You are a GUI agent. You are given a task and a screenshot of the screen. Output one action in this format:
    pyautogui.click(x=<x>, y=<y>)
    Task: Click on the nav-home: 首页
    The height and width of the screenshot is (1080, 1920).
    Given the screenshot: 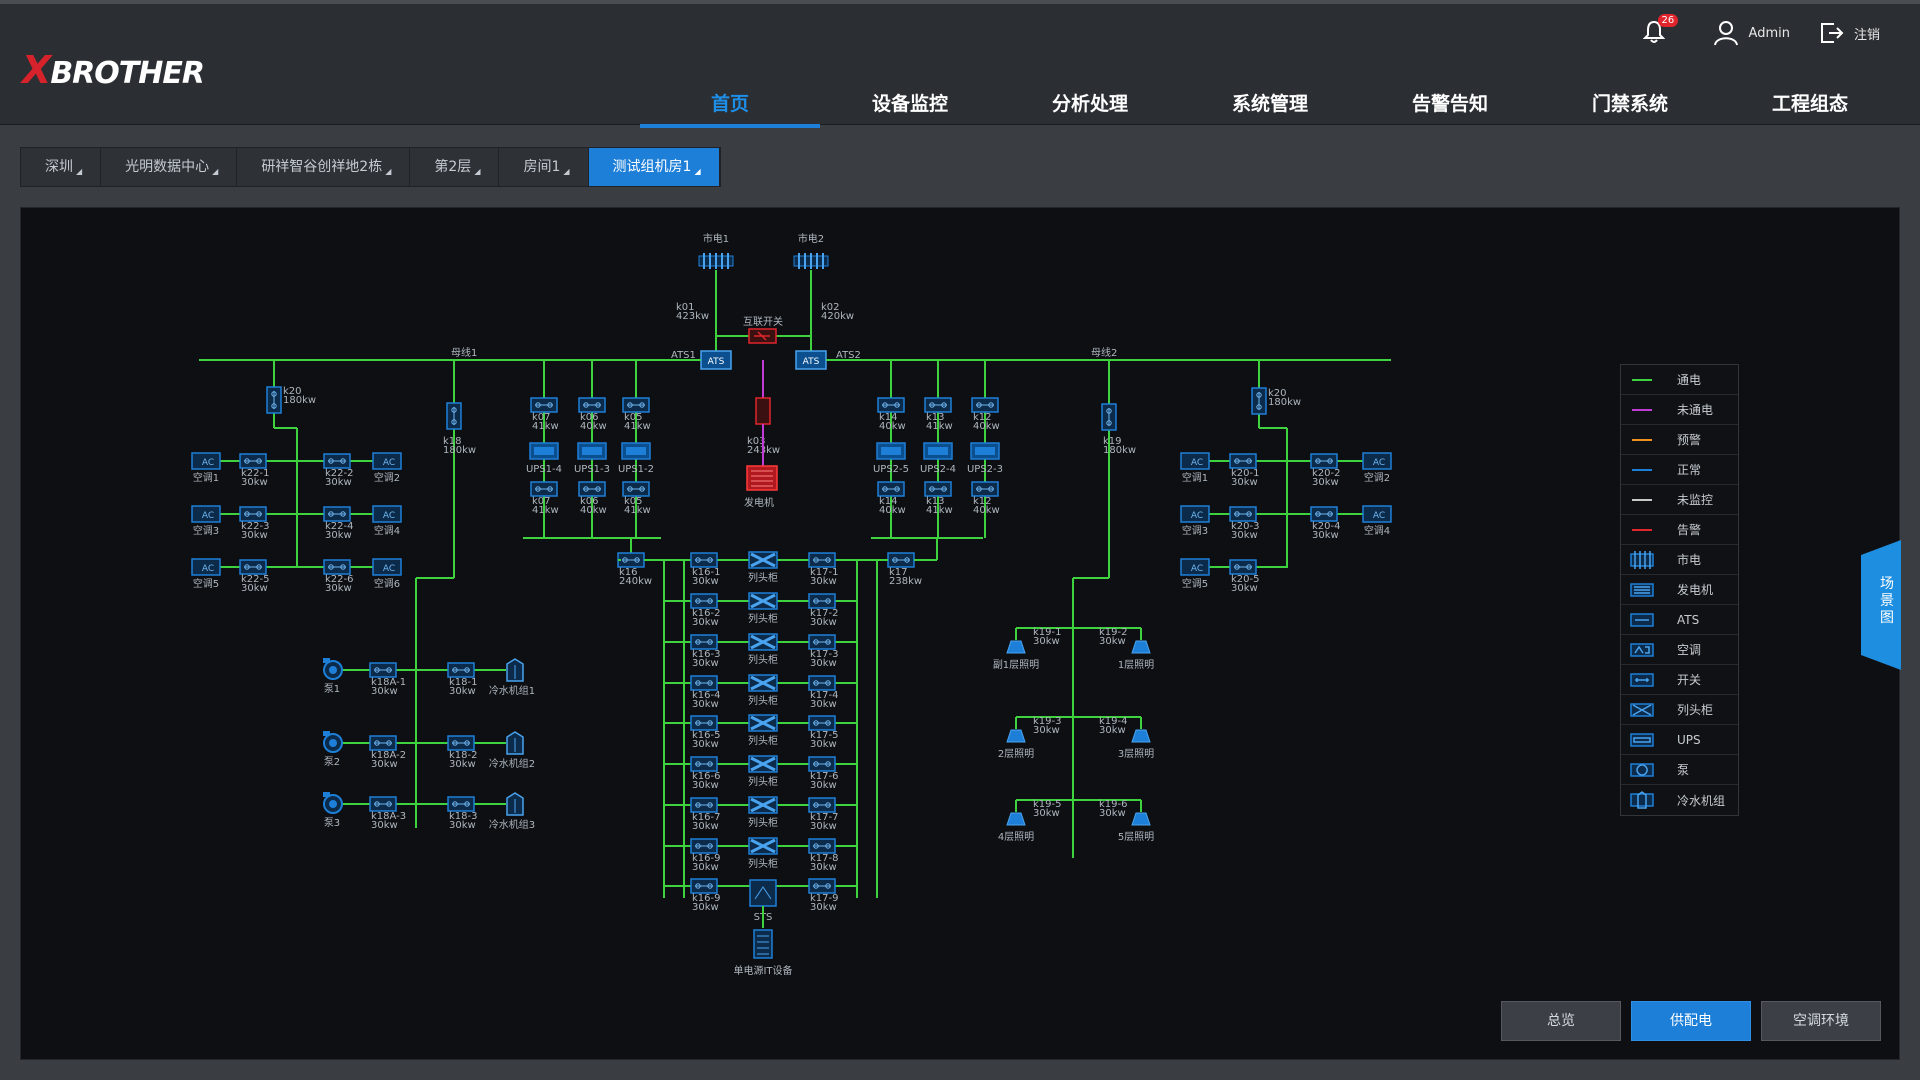 What is the action you would take?
    pyautogui.click(x=730, y=107)
    